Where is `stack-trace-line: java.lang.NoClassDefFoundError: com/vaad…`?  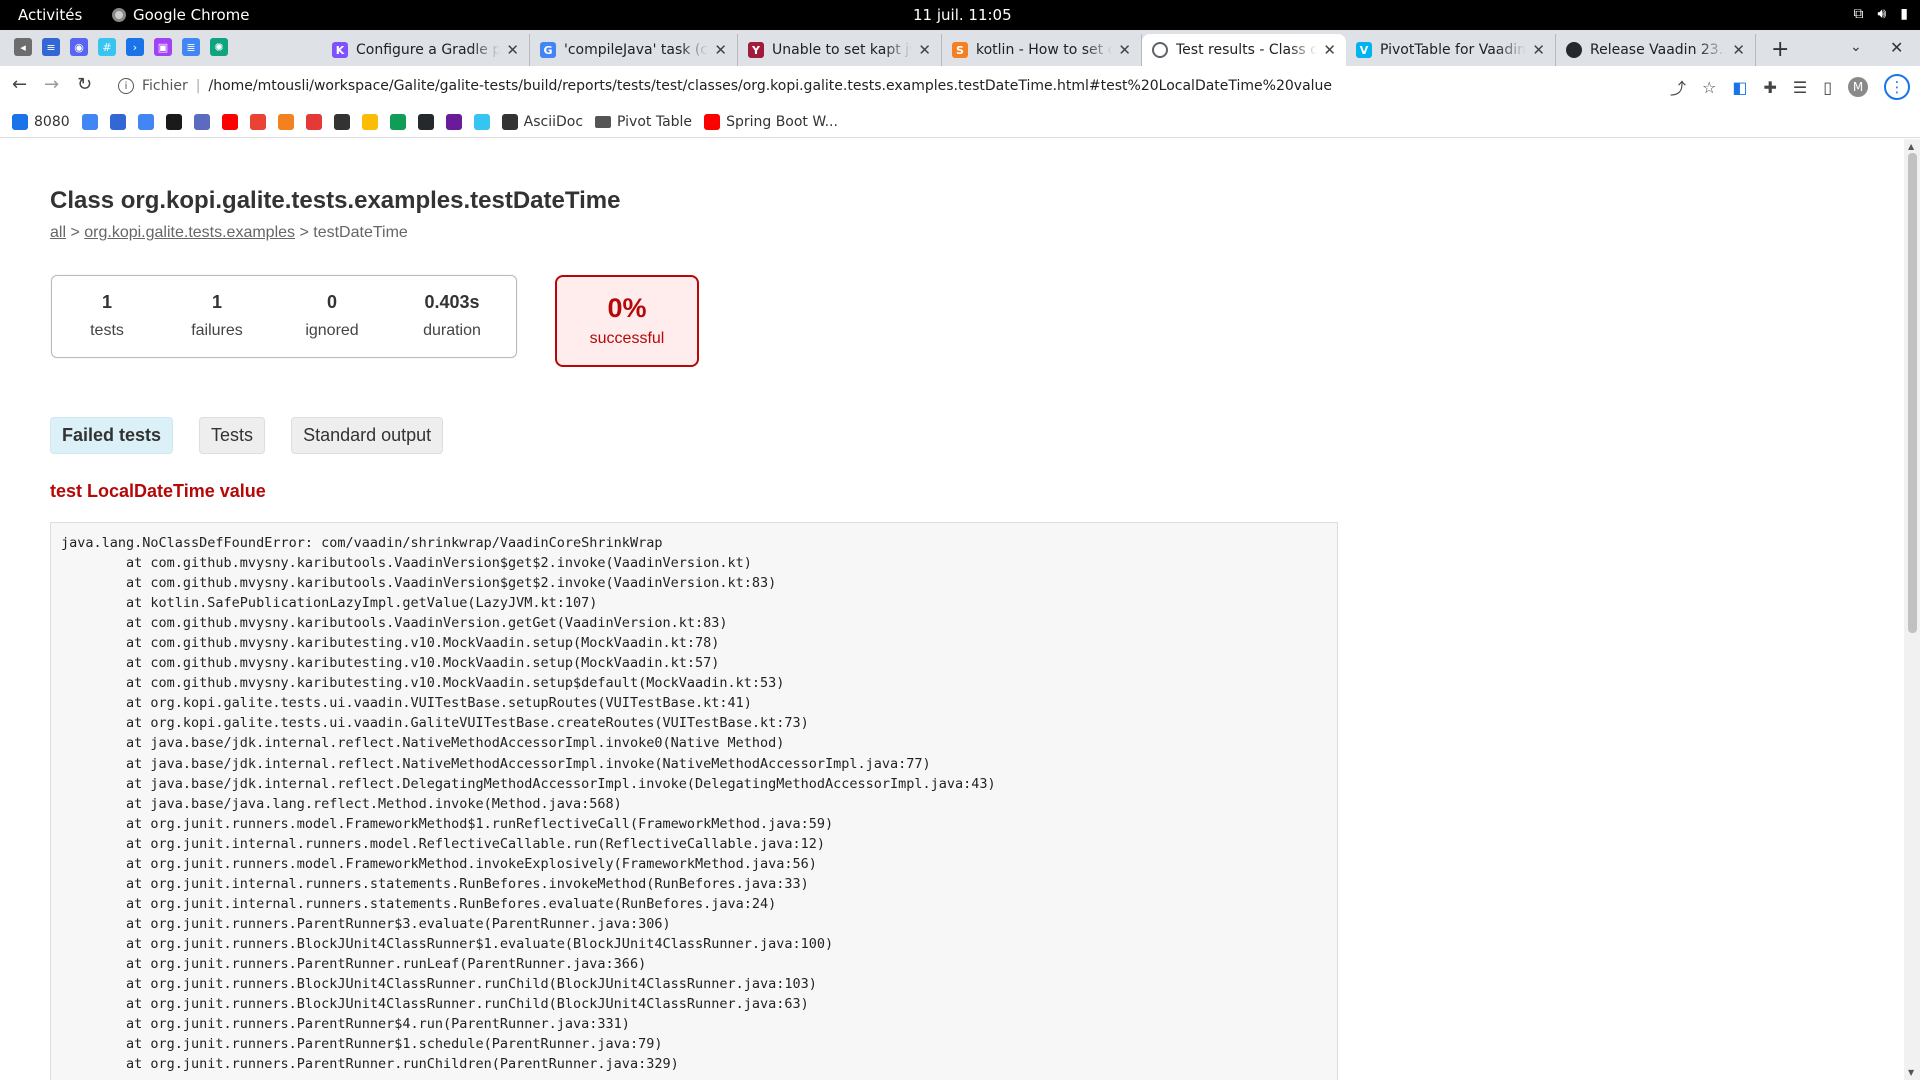
stack-trace-line: java.lang.NoClassDefFoundError: com/vaad… is located at coordinates (362, 543).